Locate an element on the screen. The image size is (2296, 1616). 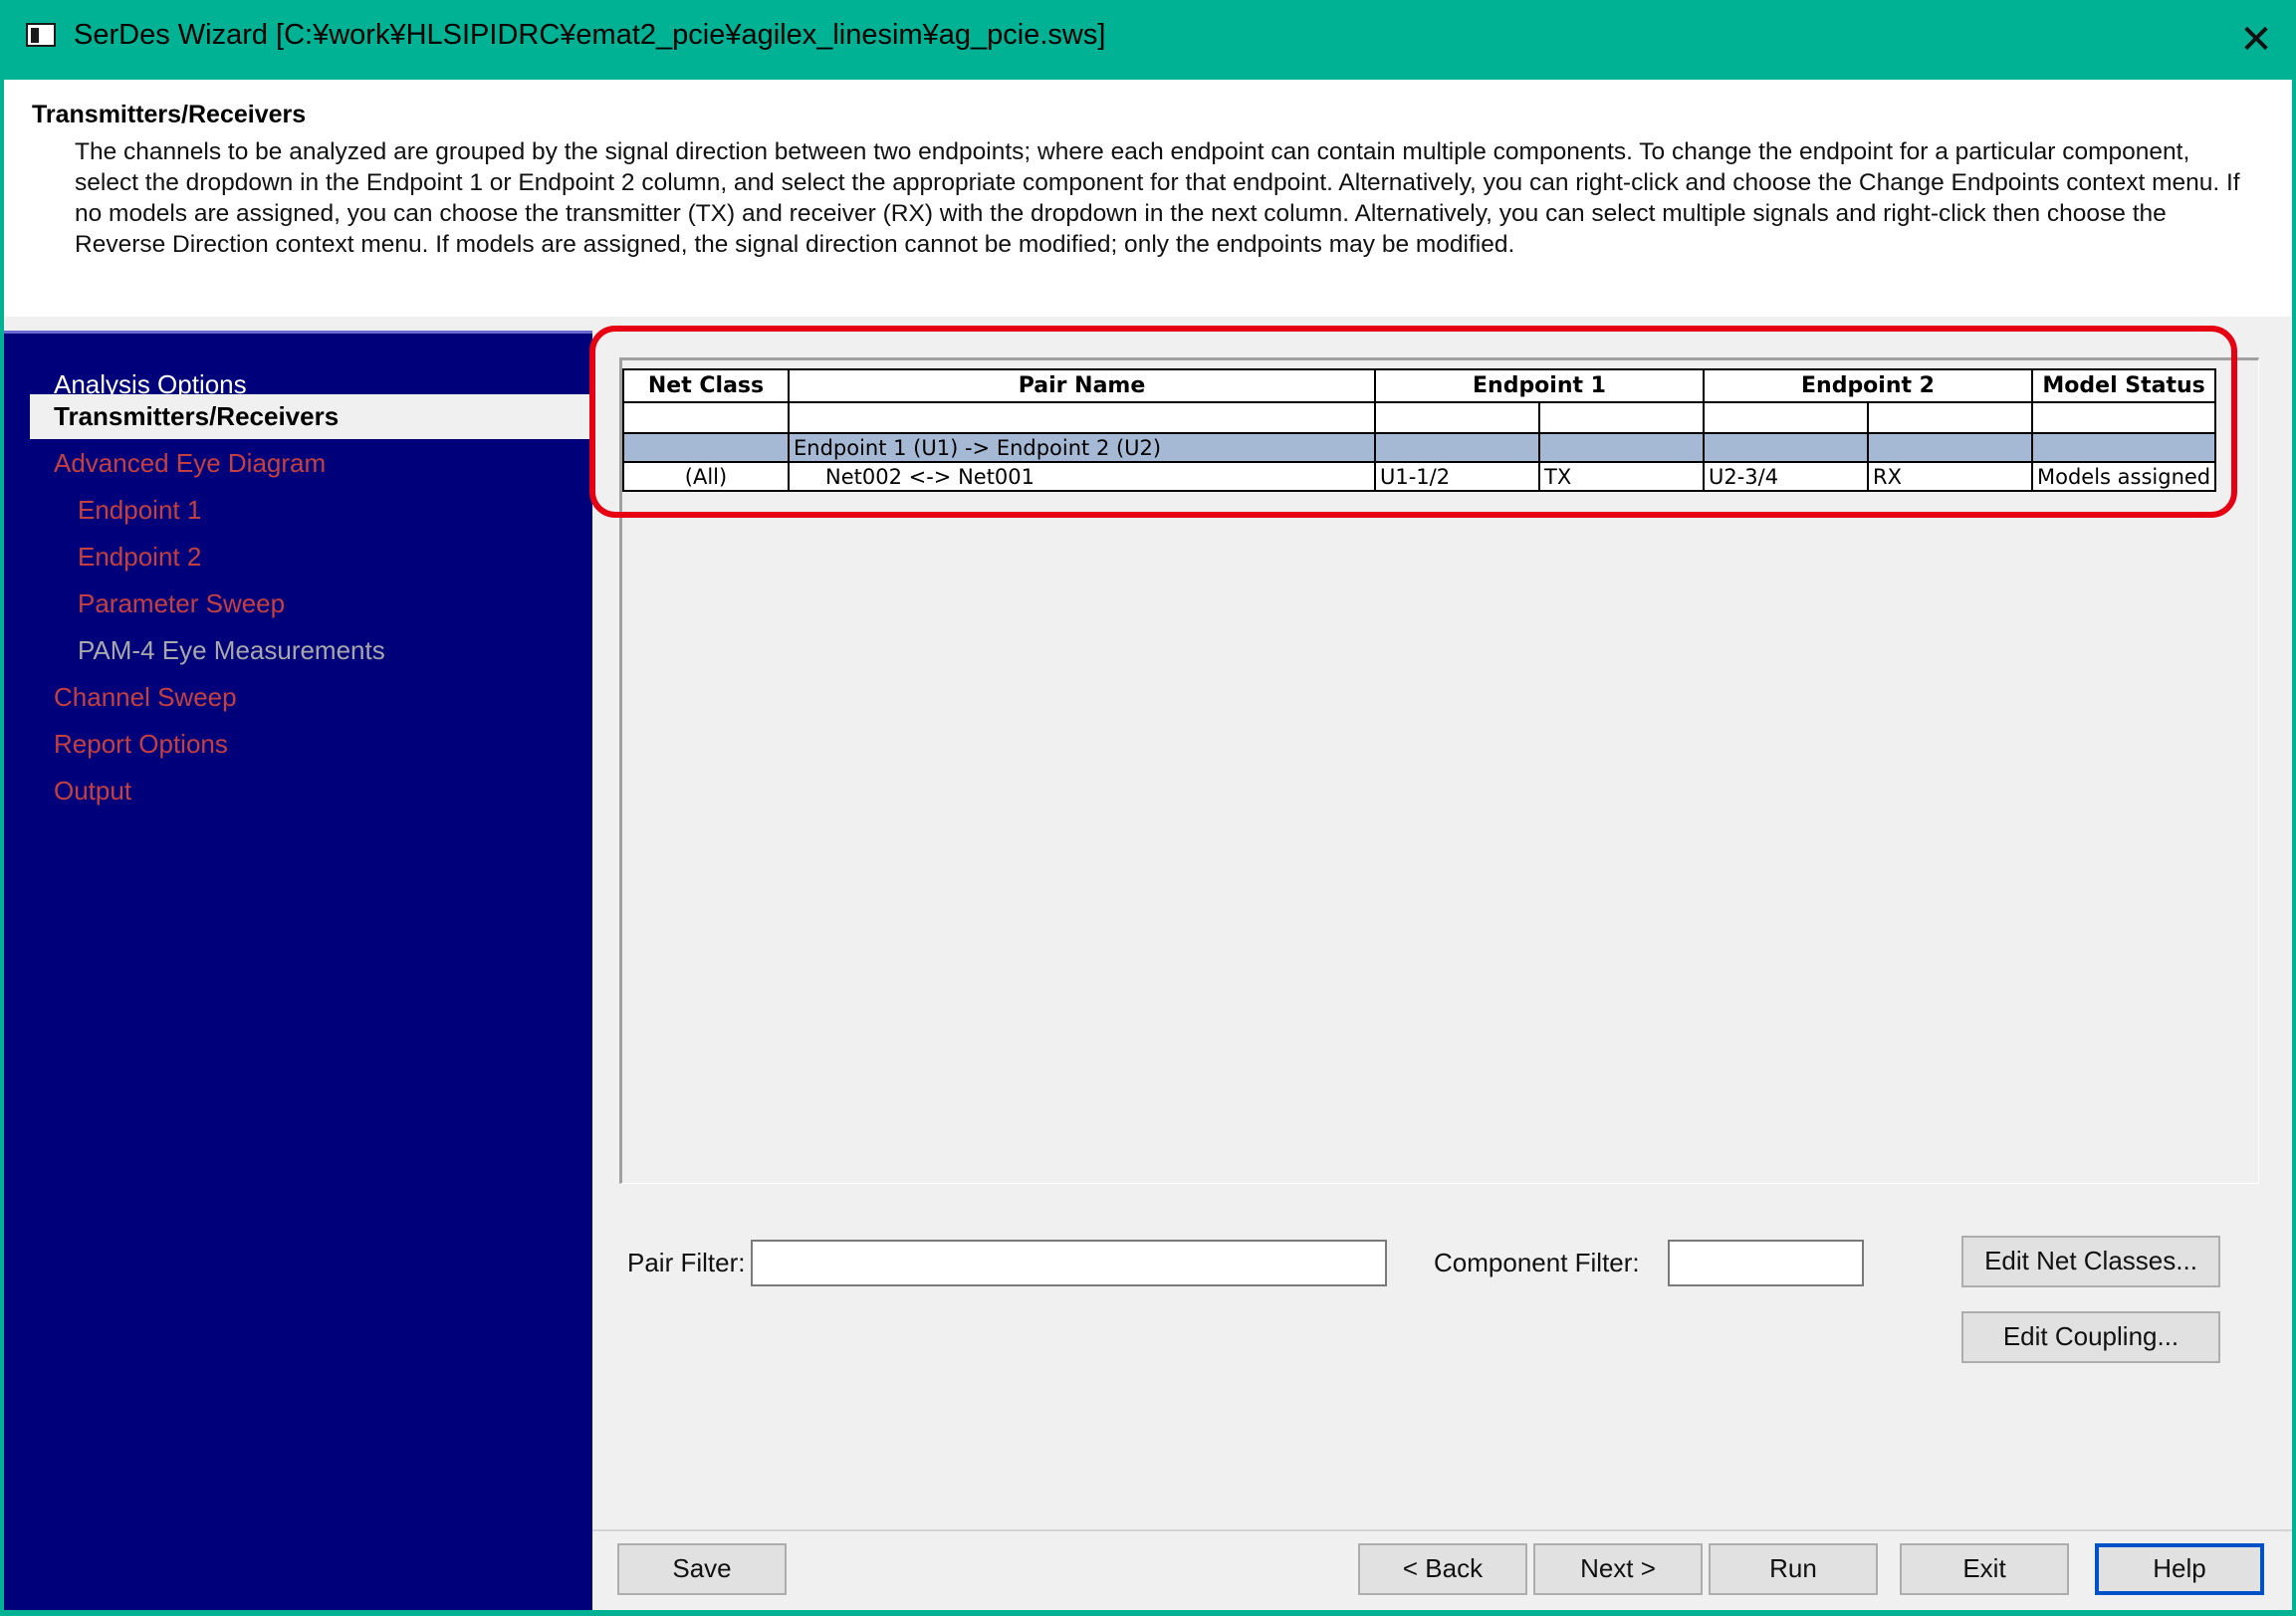
sidebar-item-report-options: Report Options is located at coordinates (311, 744).